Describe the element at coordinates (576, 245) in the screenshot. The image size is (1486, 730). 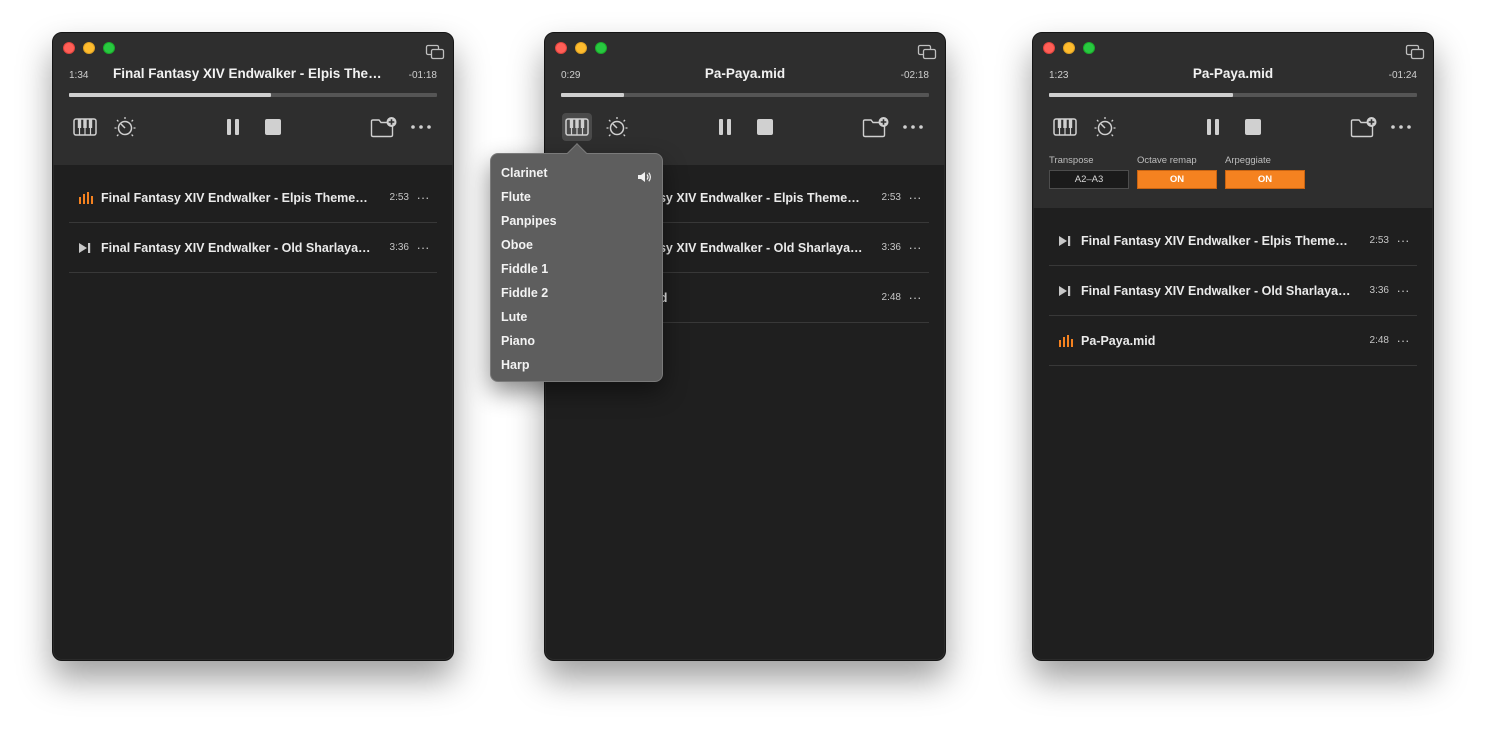
I see `menu-item-oboe: Oboe` at that location.